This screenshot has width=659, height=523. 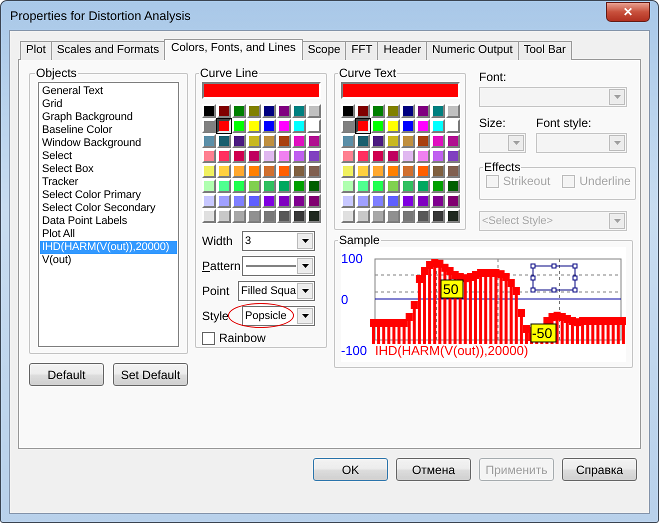 I want to click on list-item: Data Point Labels, so click(x=108, y=221).